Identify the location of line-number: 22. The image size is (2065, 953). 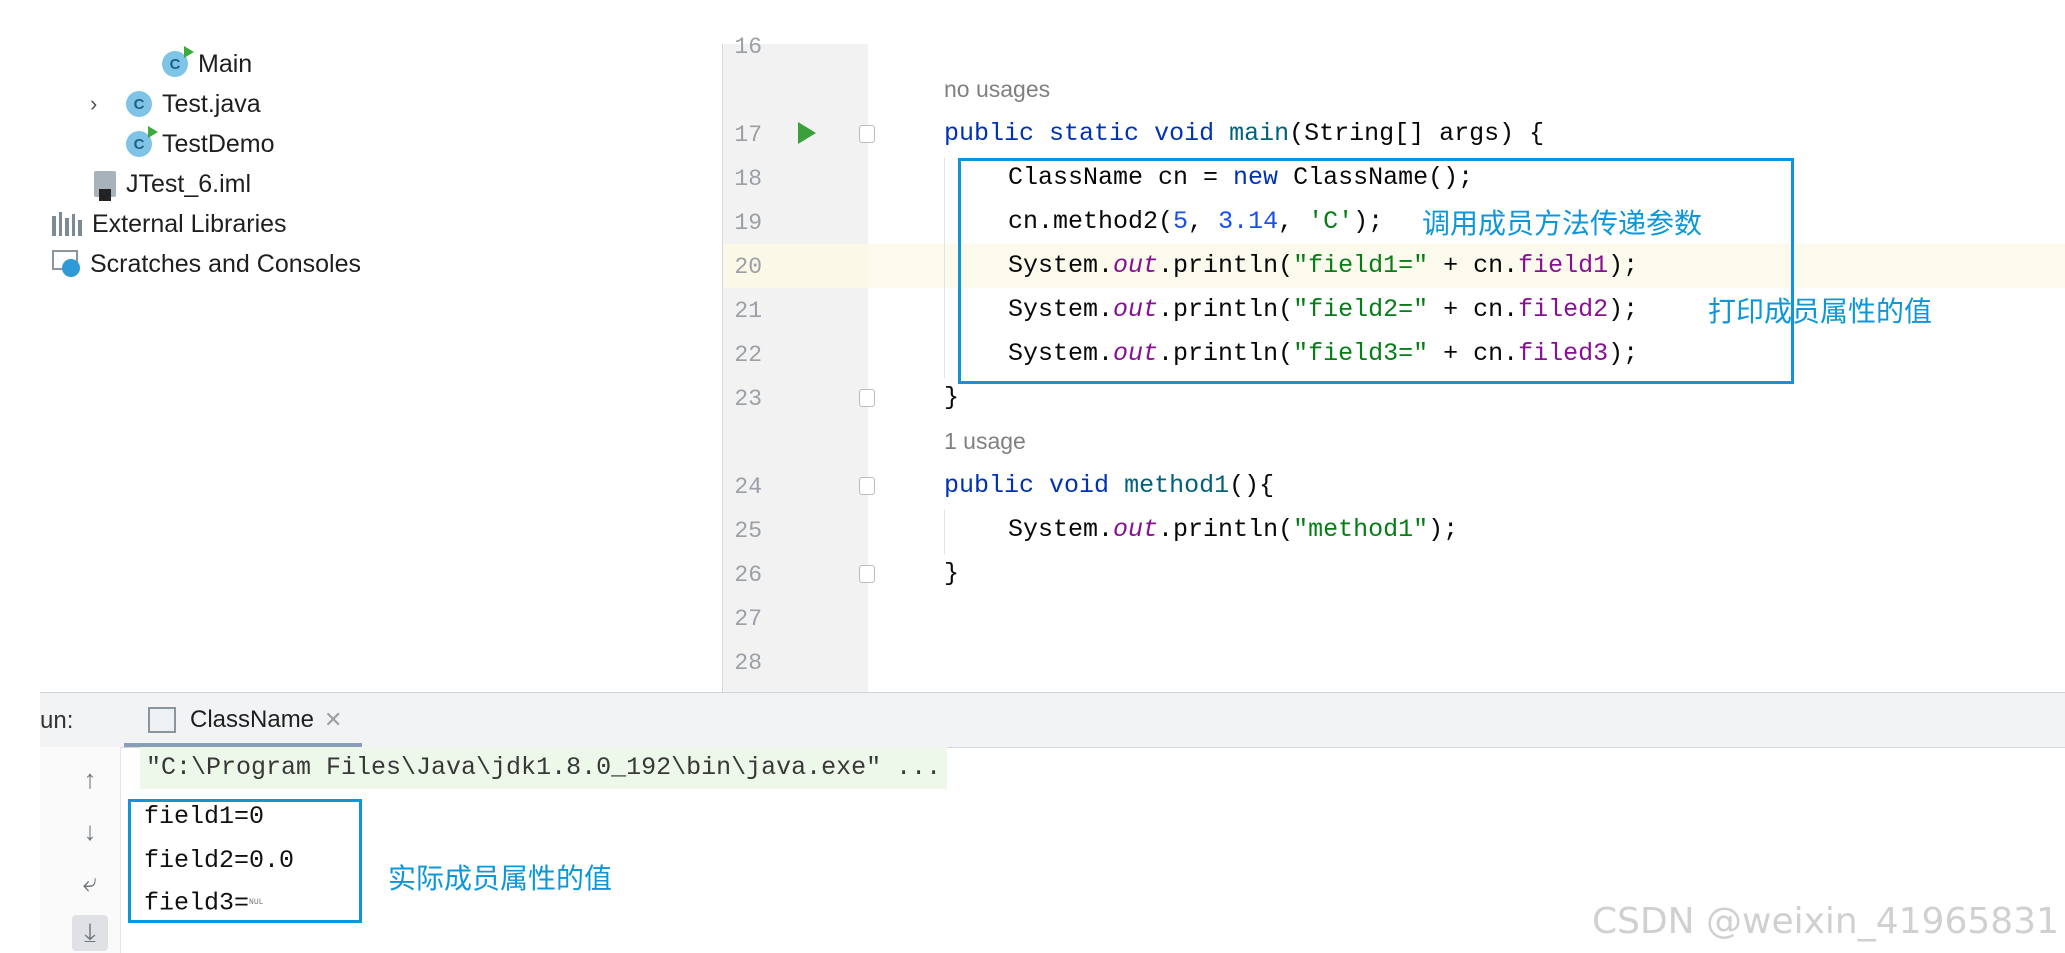
(748, 355).